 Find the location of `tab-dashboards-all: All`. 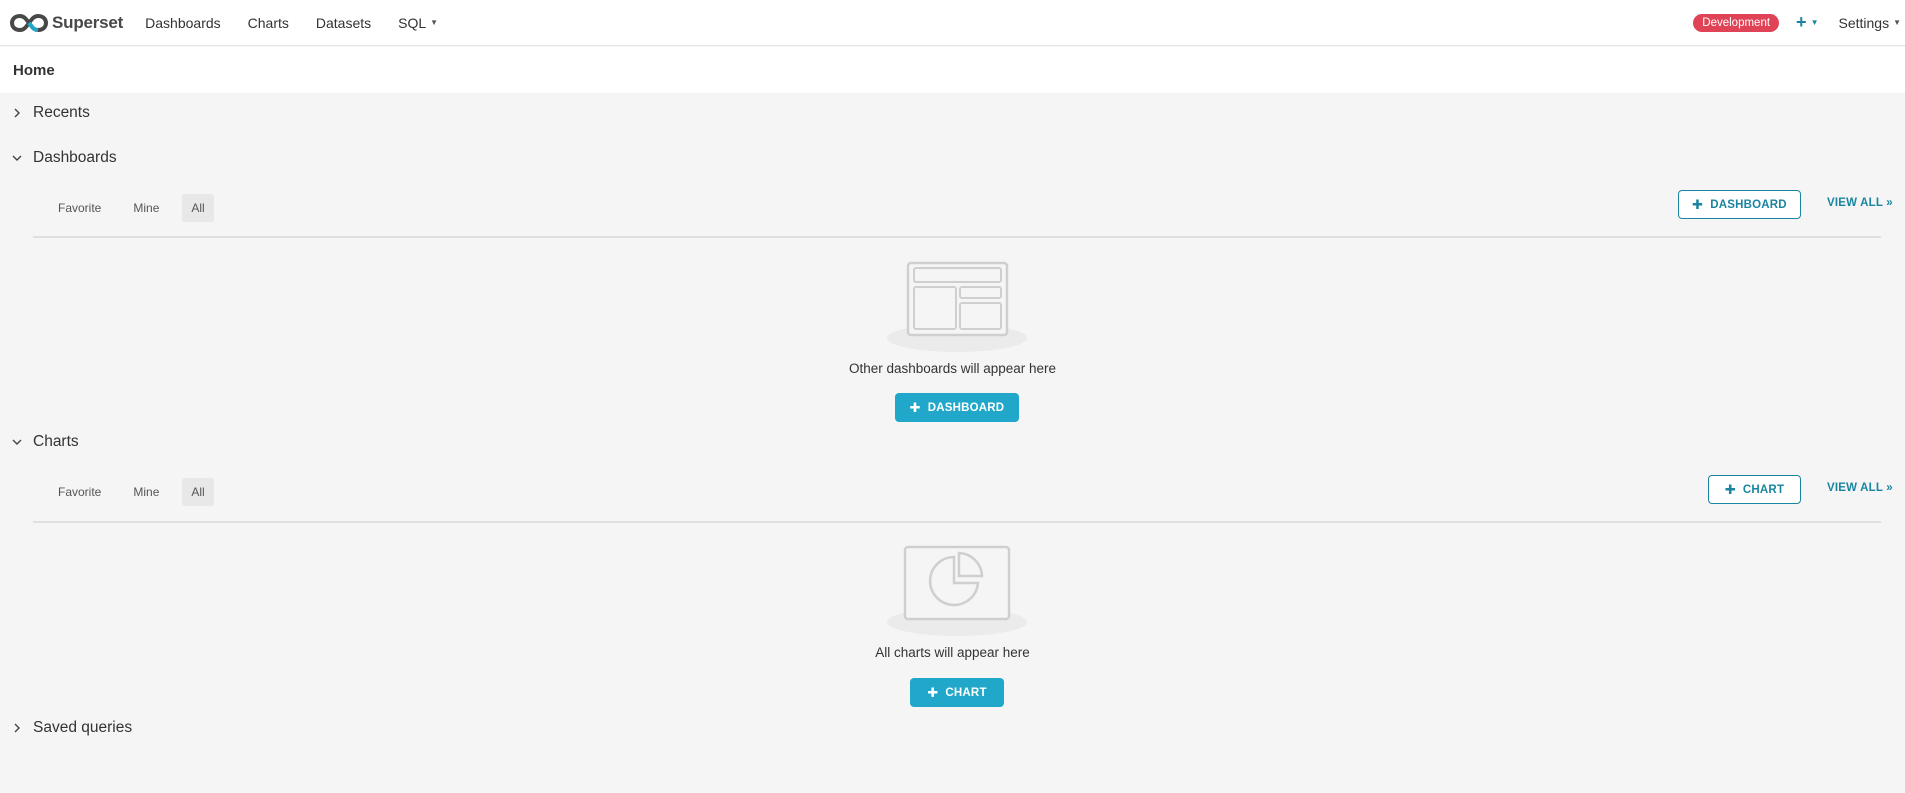

tab-dashboards-all: All is located at coordinates (198, 208).